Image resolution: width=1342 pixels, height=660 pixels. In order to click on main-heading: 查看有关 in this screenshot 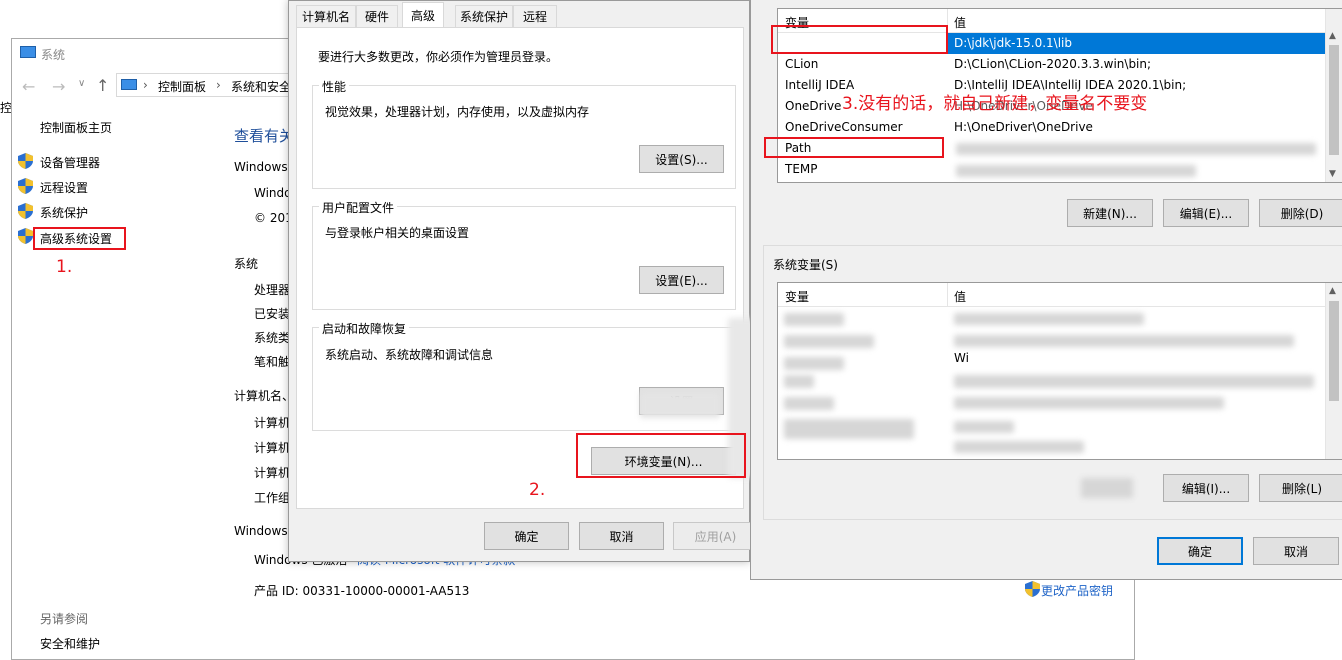, I will do `click(261, 136)`.